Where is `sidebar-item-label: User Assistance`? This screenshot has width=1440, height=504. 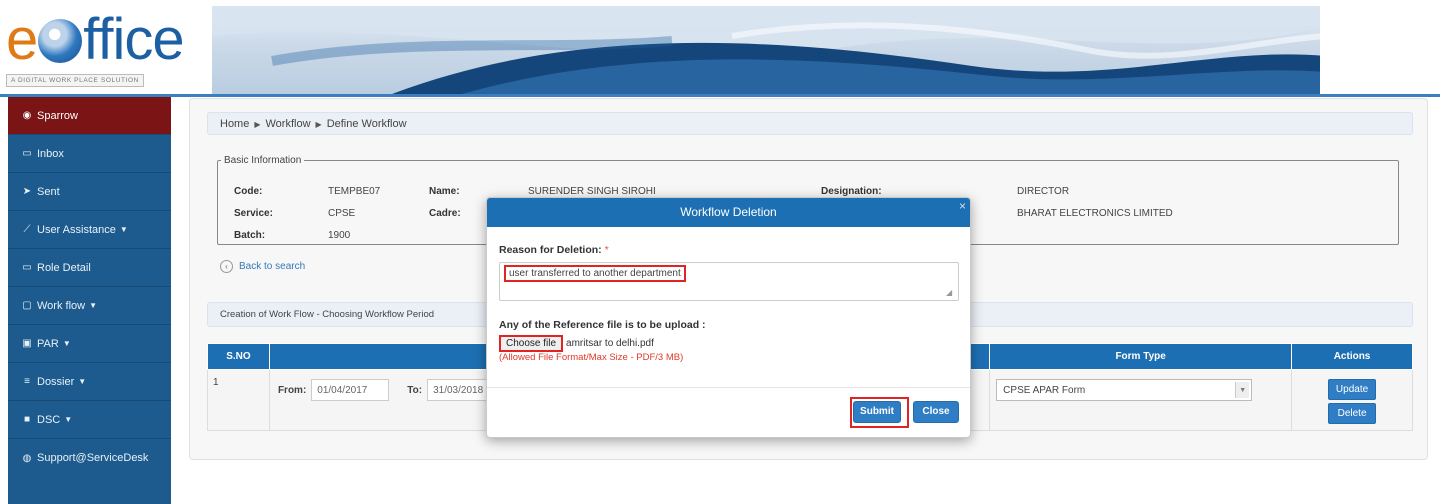 sidebar-item-label: User Assistance is located at coordinates (76, 229).